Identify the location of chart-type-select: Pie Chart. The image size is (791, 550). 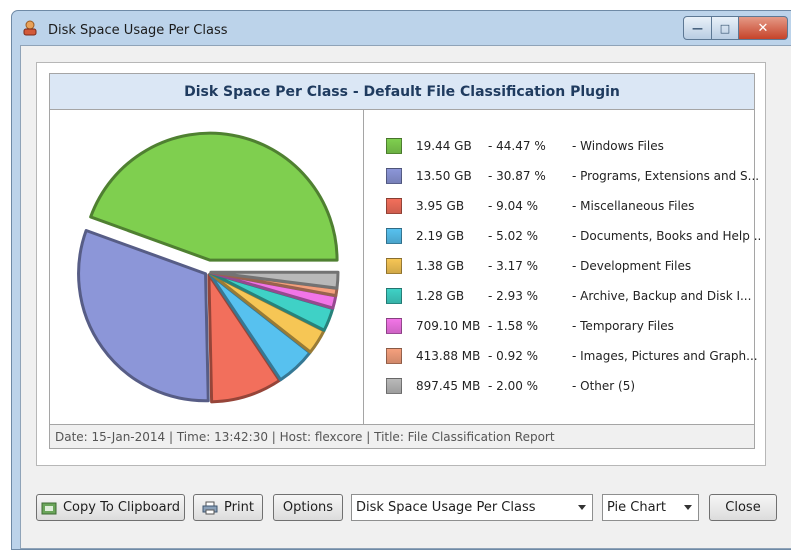
(650, 507).